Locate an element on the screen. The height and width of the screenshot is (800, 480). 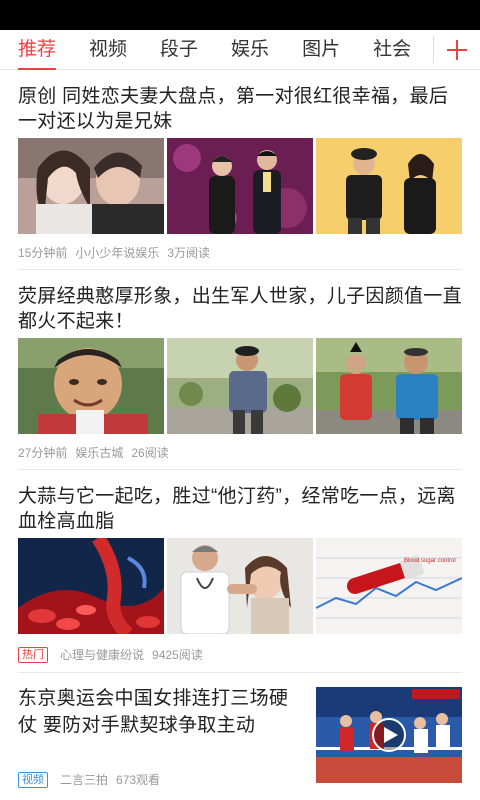
news-title: 原创 同姓恋夫妻大盘点，第一对很红很幸福，最后一对还以为是兄妹 is located at coordinates (240, 109).